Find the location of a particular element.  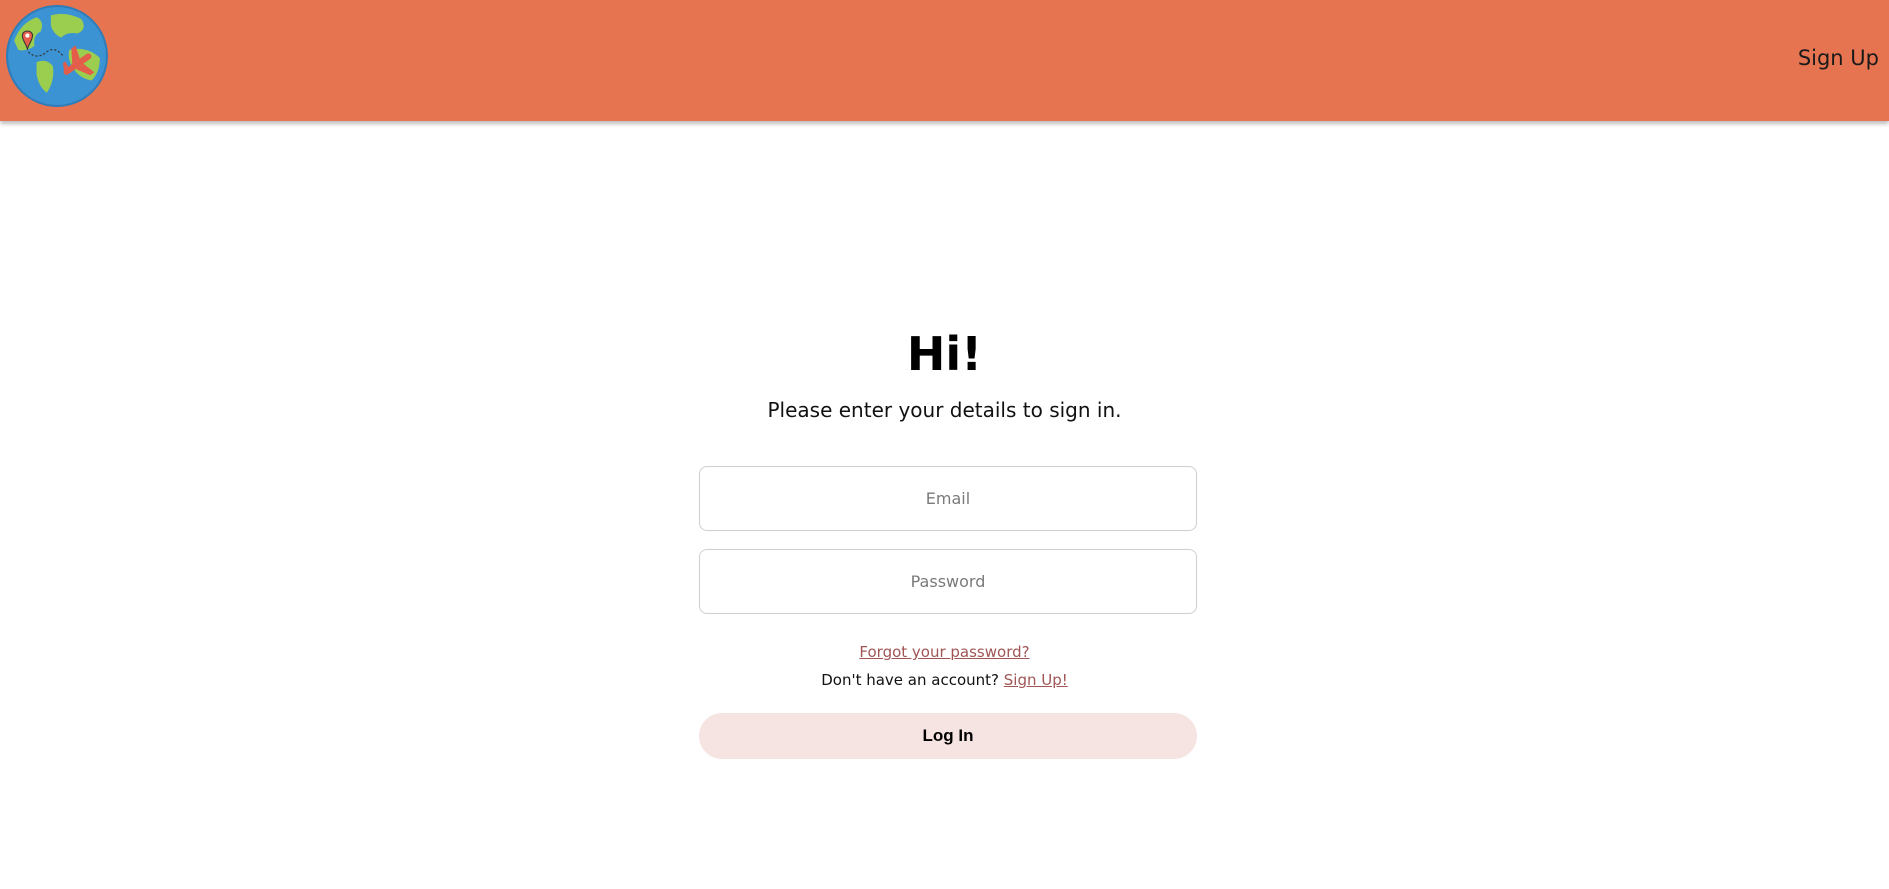

forgot-password-link: Forgot your password? is located at coordinates (944, 652).